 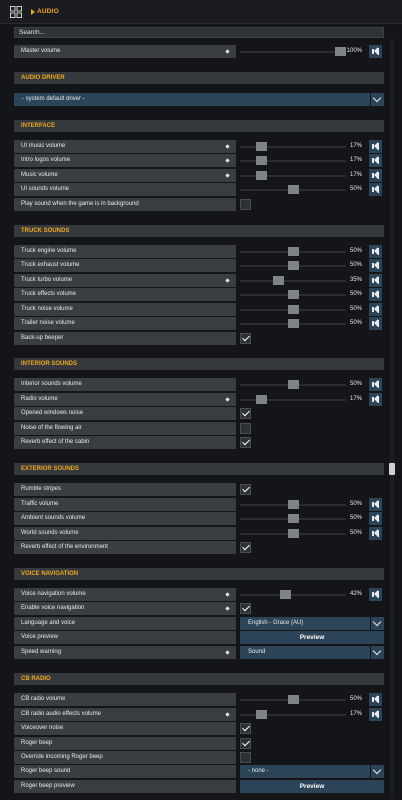 I want to click on traffic-volume-slider, so click(x=293, y=504).